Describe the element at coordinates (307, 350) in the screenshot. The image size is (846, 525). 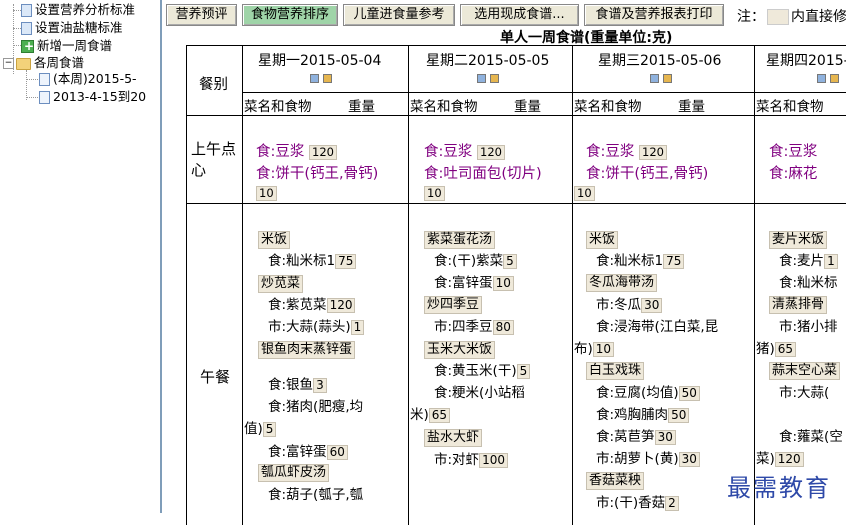
I see `dish-label: 银鱼肉末蒸锌蛋` at that location.